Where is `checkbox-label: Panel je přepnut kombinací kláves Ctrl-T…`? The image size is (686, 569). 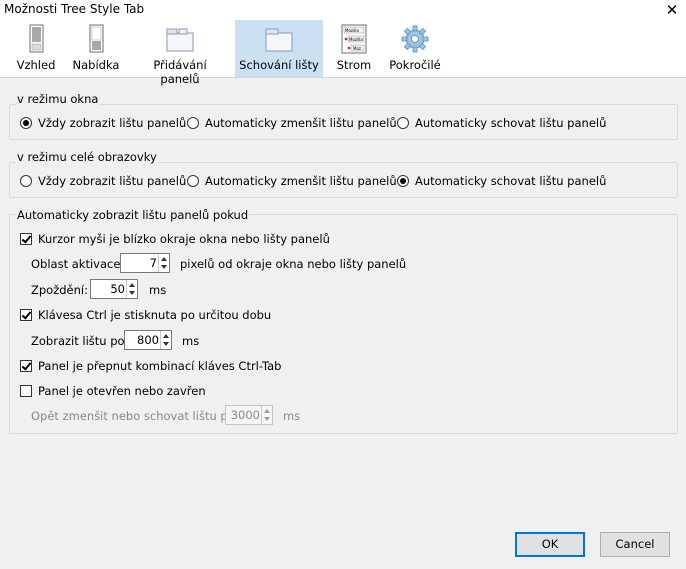
checkbox-label: Panel je přepnut kombinací kláves Ctrl-T… is located at coordinates (160, 366).